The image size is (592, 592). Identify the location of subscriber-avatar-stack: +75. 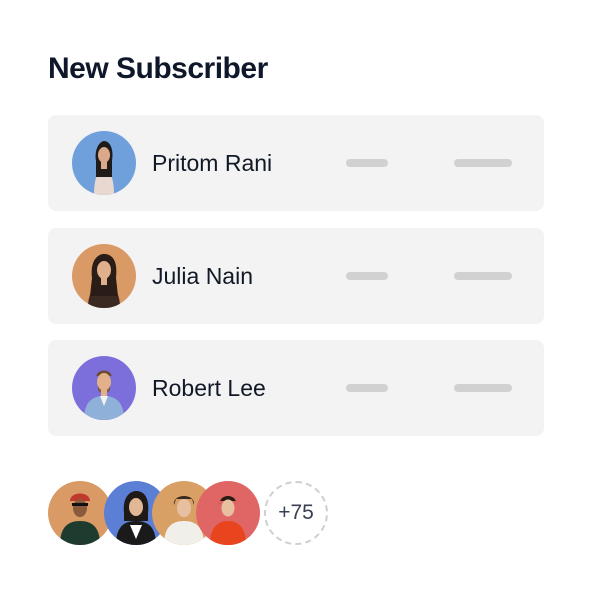
(198, 513).